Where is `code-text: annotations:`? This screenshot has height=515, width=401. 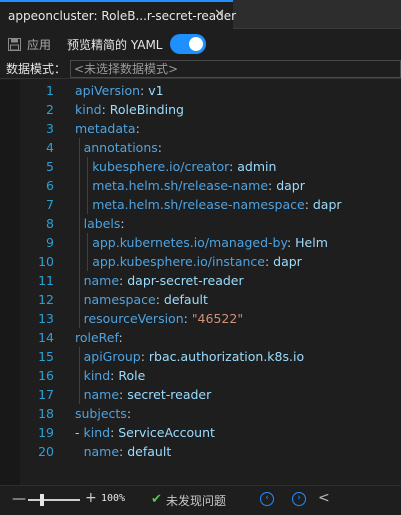 code-text: annotations: is located at coordinates (122, 147).